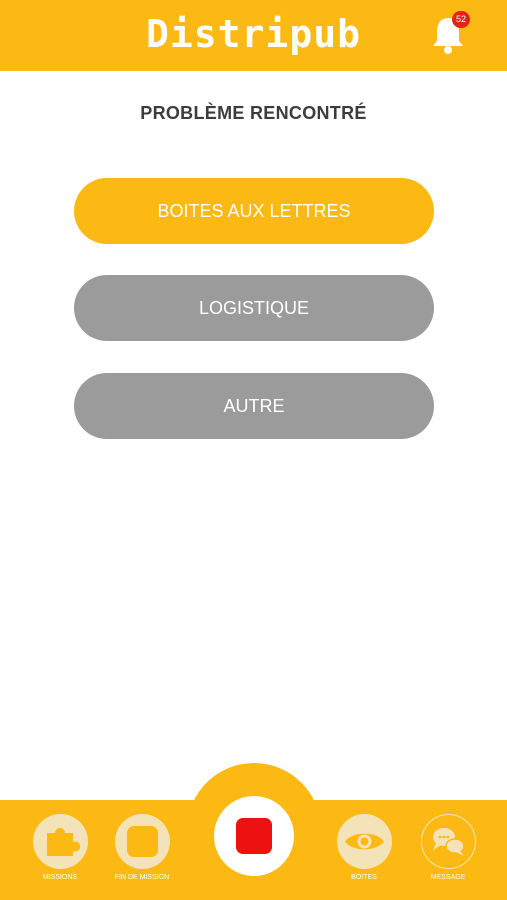 The height and width of the screenshot is (900, 507). What do you see at coordinates (60, 841) in the screenshot?
I see `puzzle-icon` at bounding box center [60, 841].